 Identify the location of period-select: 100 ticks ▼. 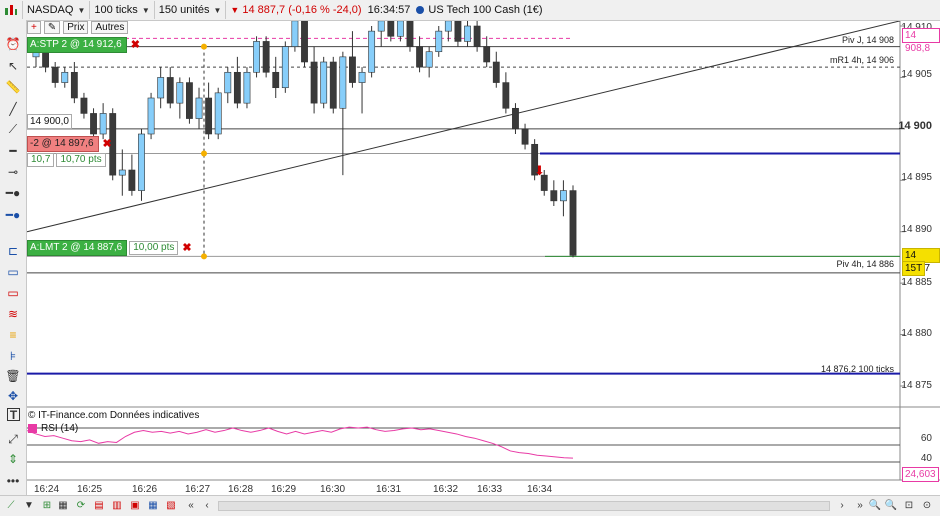
(122, 10).